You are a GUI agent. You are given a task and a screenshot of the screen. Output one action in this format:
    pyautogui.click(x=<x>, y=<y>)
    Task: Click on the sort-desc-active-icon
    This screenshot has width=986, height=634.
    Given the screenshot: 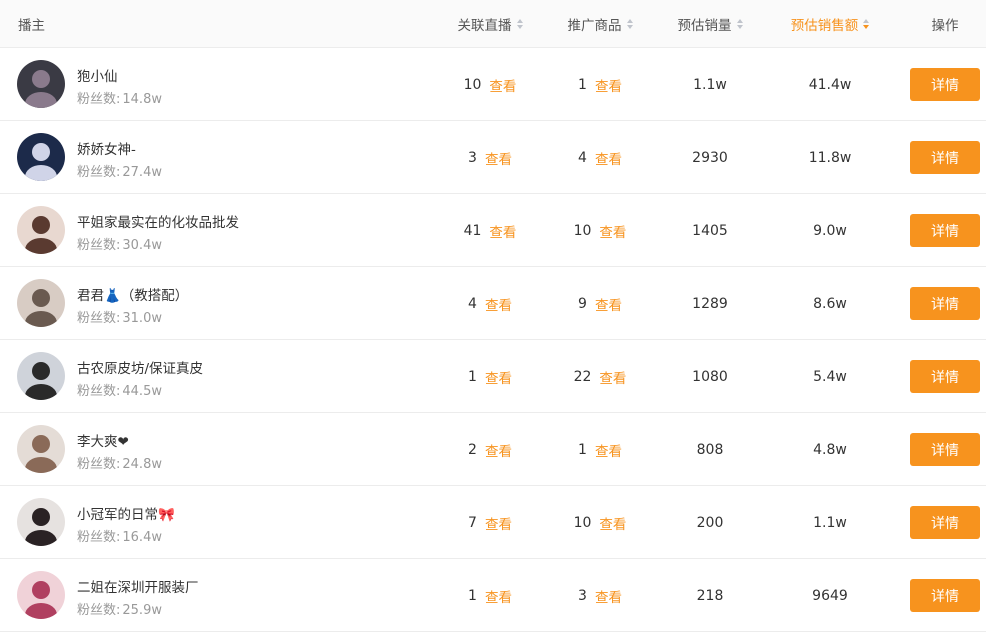 What is the action you would take?
    pyautogui.click(x=866, y=24)
    